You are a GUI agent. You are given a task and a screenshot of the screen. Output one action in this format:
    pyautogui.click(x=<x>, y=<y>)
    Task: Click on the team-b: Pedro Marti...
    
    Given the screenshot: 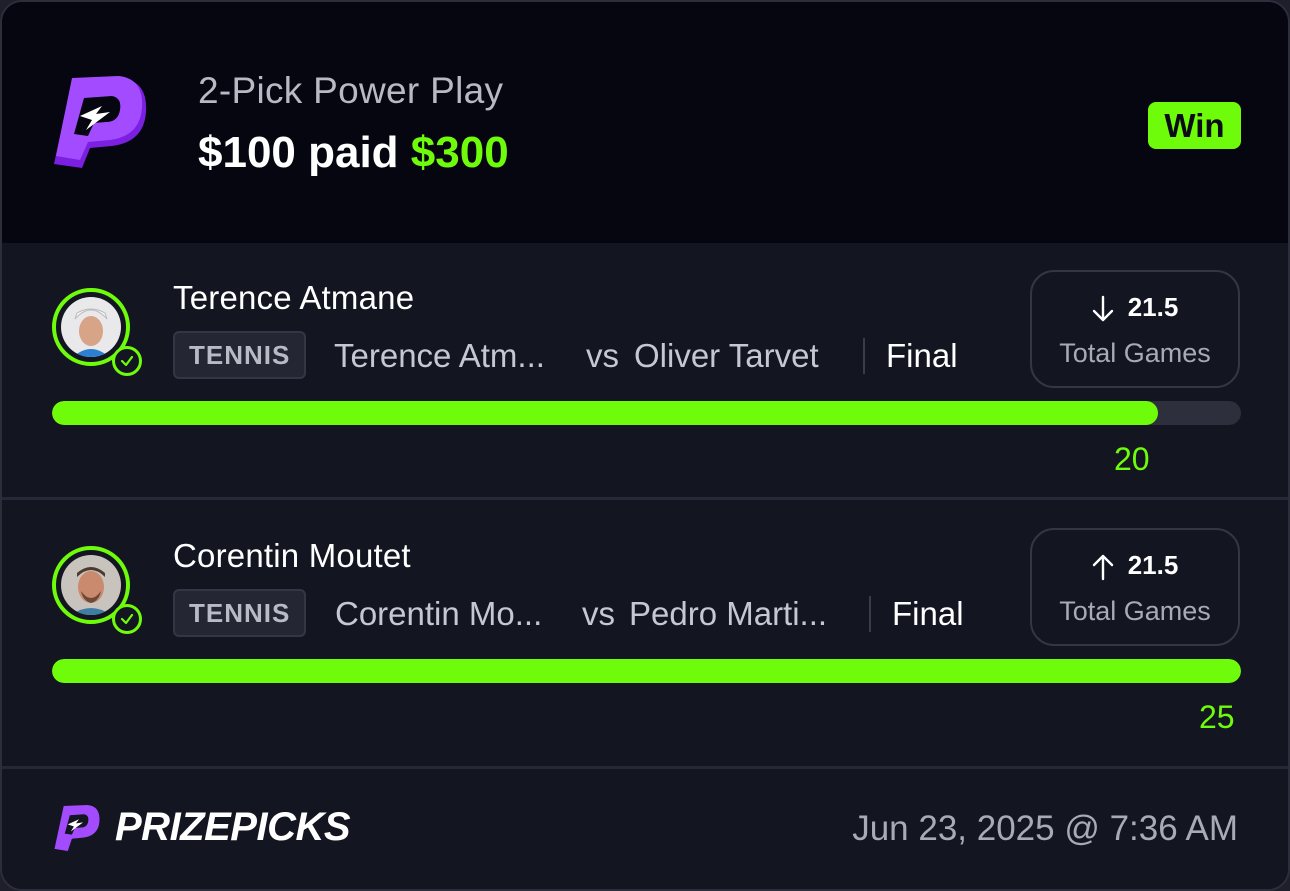 What is the action you would take?
    pyautogui.click(x=728, y=613)
    